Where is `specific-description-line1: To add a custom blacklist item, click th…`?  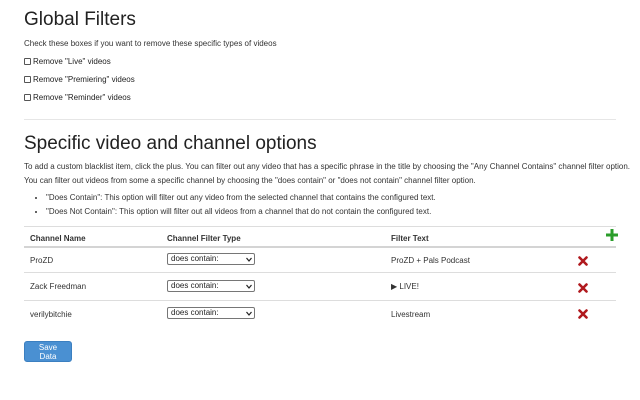
specific-description-line1: To add a custom blacklist item, click th… is located at coordinates (327, 166).